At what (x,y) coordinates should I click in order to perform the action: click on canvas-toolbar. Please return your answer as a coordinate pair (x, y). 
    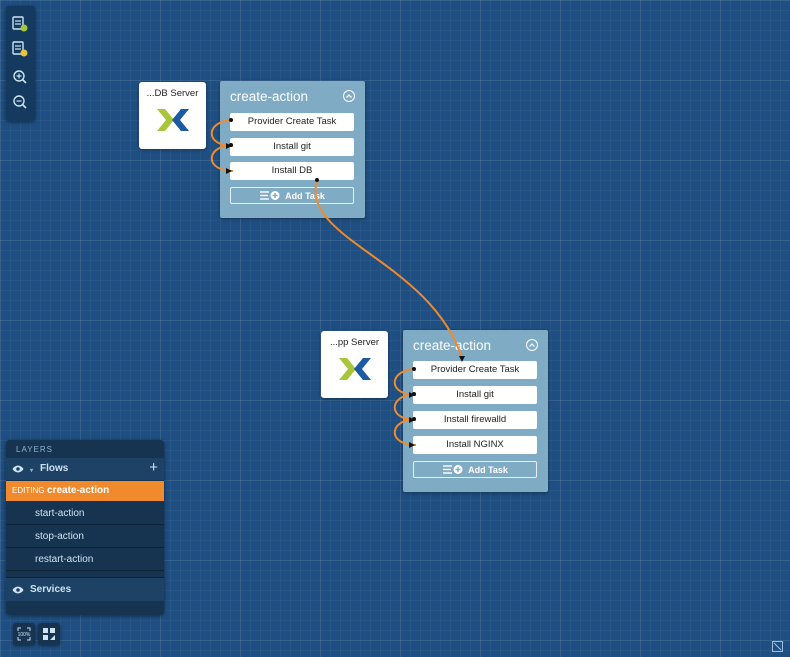
    Looking at the image, I should click on (20, 63).